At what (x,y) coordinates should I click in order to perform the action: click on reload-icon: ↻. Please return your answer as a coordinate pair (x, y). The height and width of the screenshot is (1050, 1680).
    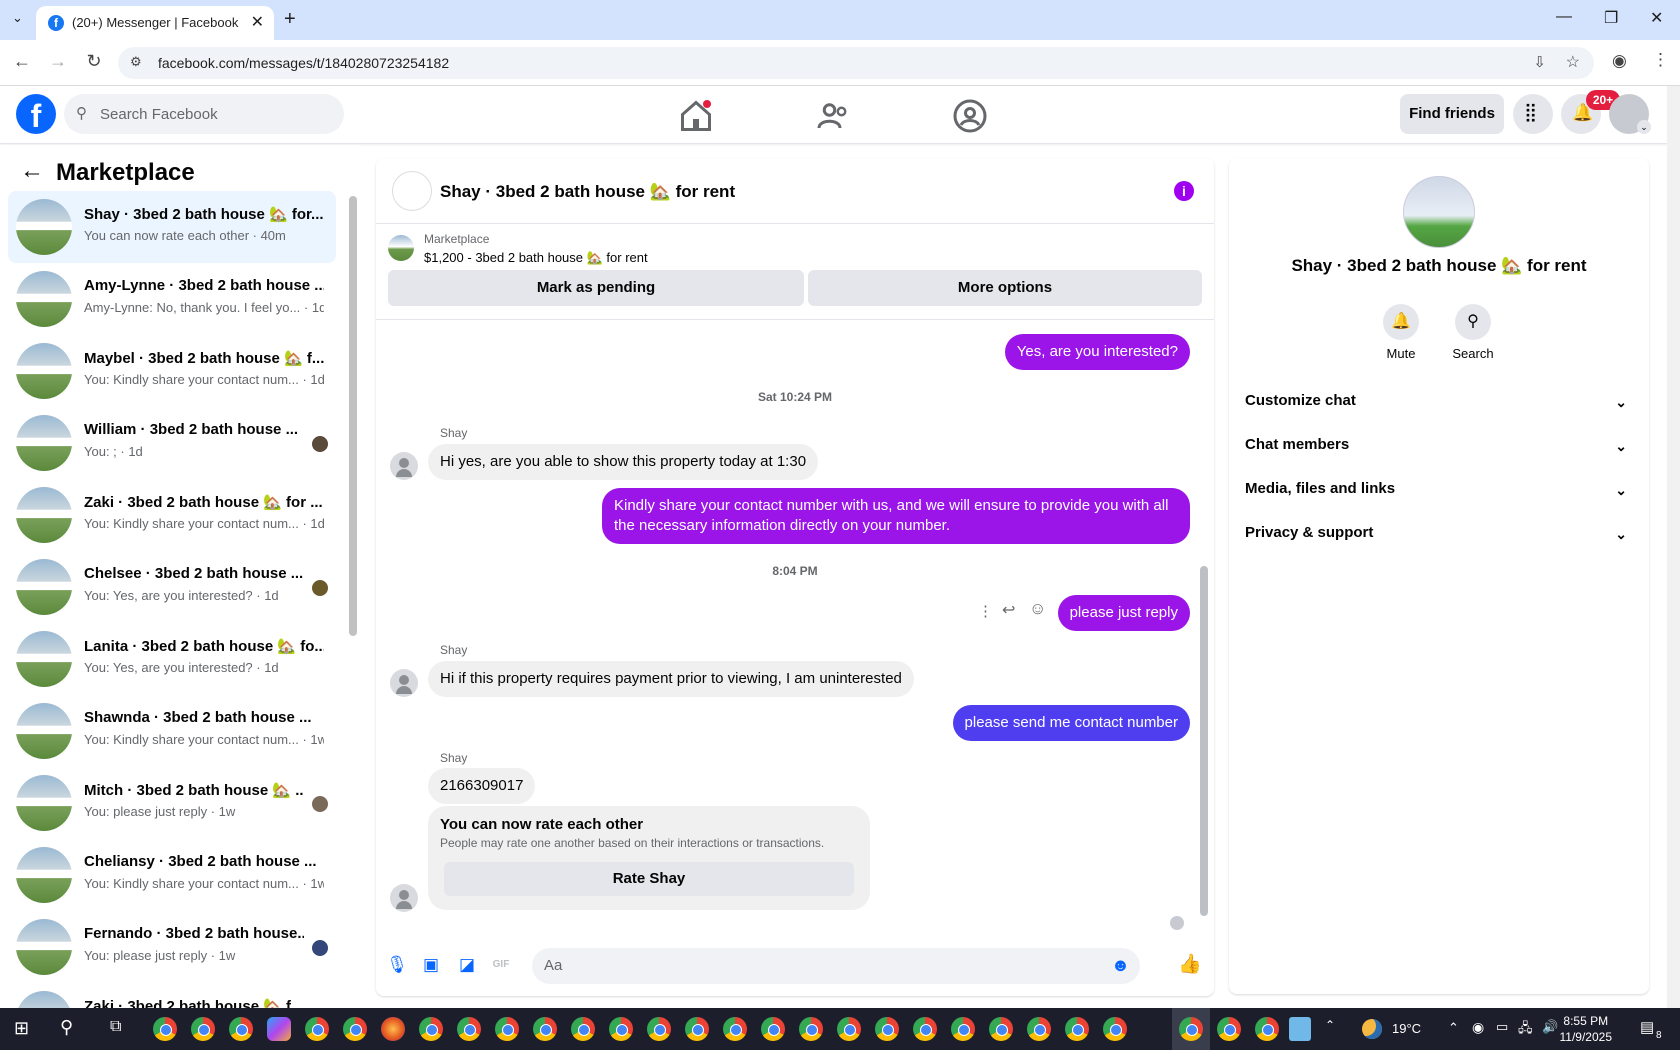
    Looking at the image, I should click on (94, 61).